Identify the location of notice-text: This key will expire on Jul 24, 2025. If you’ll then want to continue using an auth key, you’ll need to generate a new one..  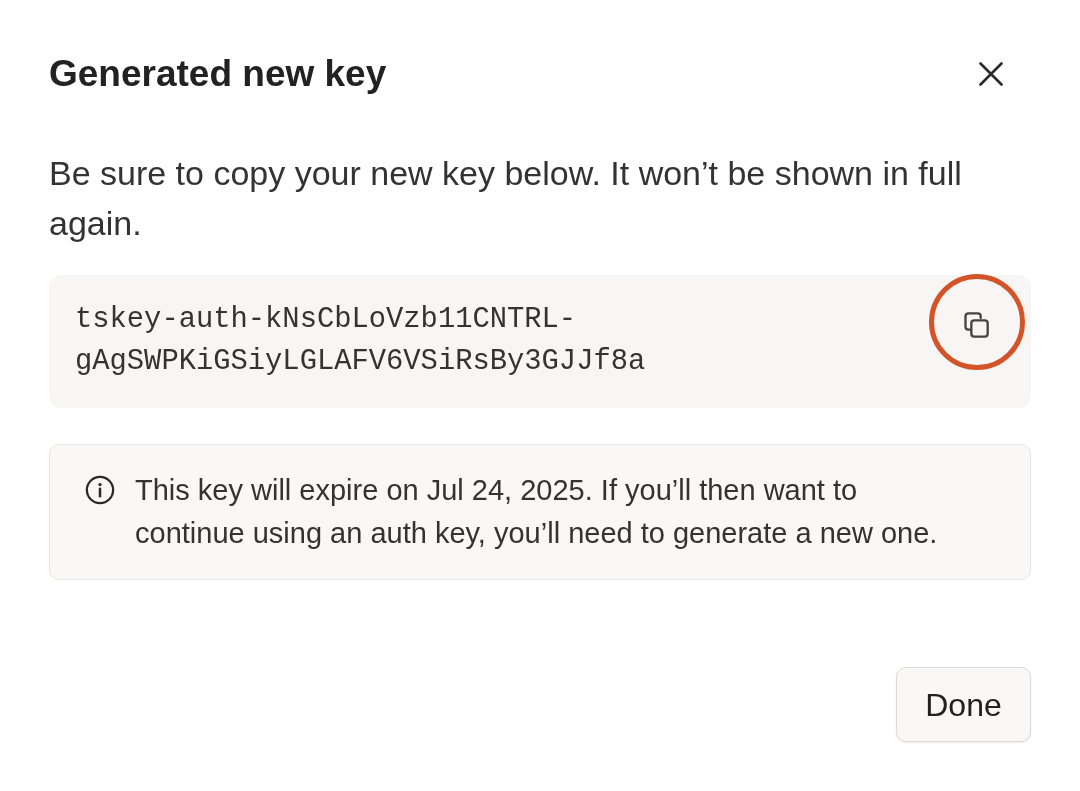
(537, 512).